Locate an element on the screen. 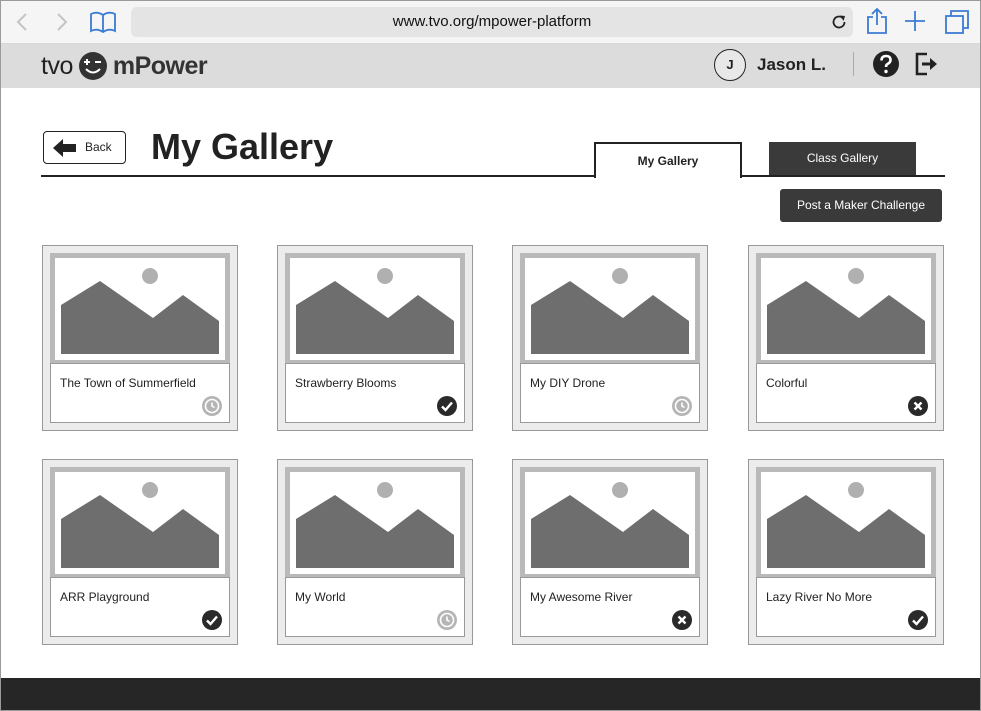 This screenshot has height=711, width=981. card-caption: Strawberry Blooms is located at coordinates (375, 393).